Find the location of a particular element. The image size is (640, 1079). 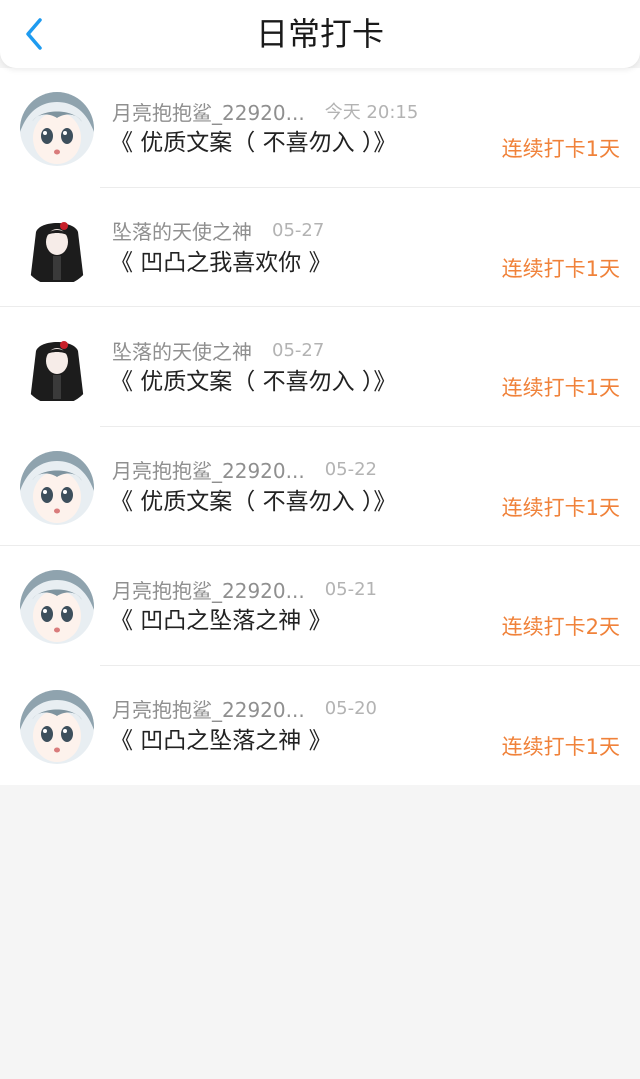

timestamp: 05-21 is located at coordinates (351, 589).